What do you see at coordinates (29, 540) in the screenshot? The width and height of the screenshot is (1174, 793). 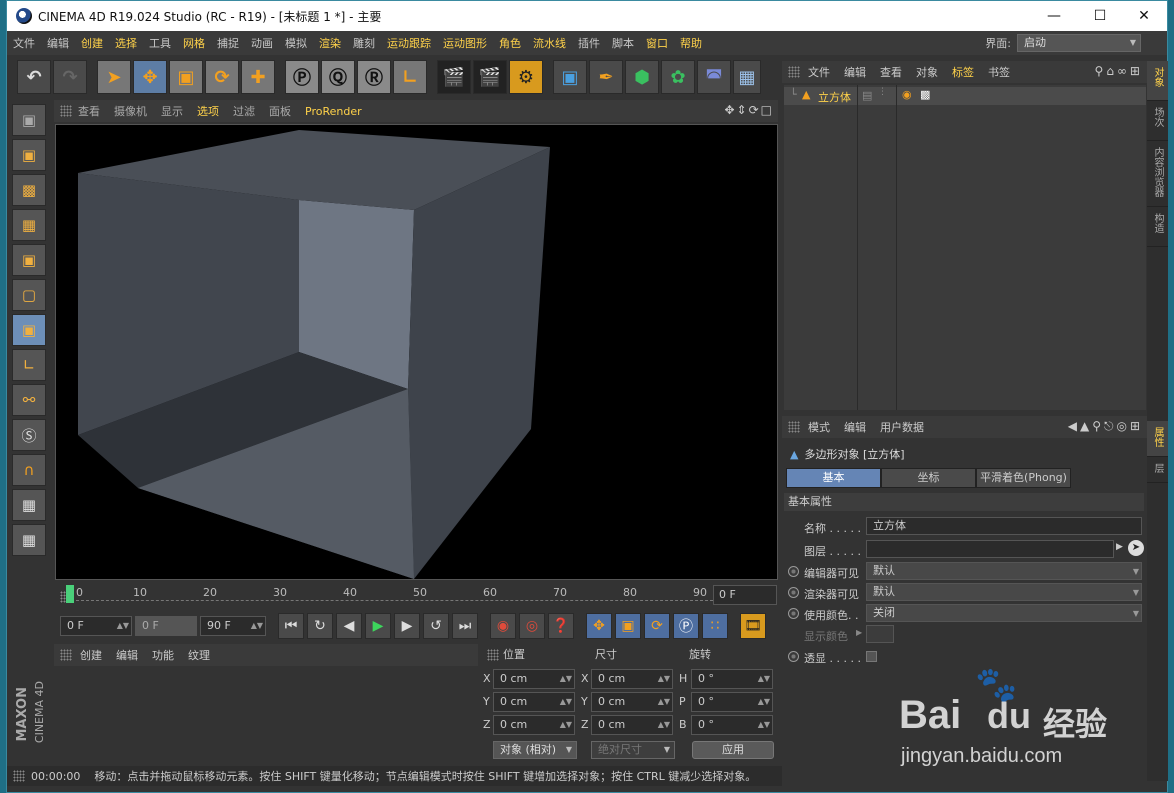 I see `planar-workplane-button: ▦` at bounding box center [29, 540].